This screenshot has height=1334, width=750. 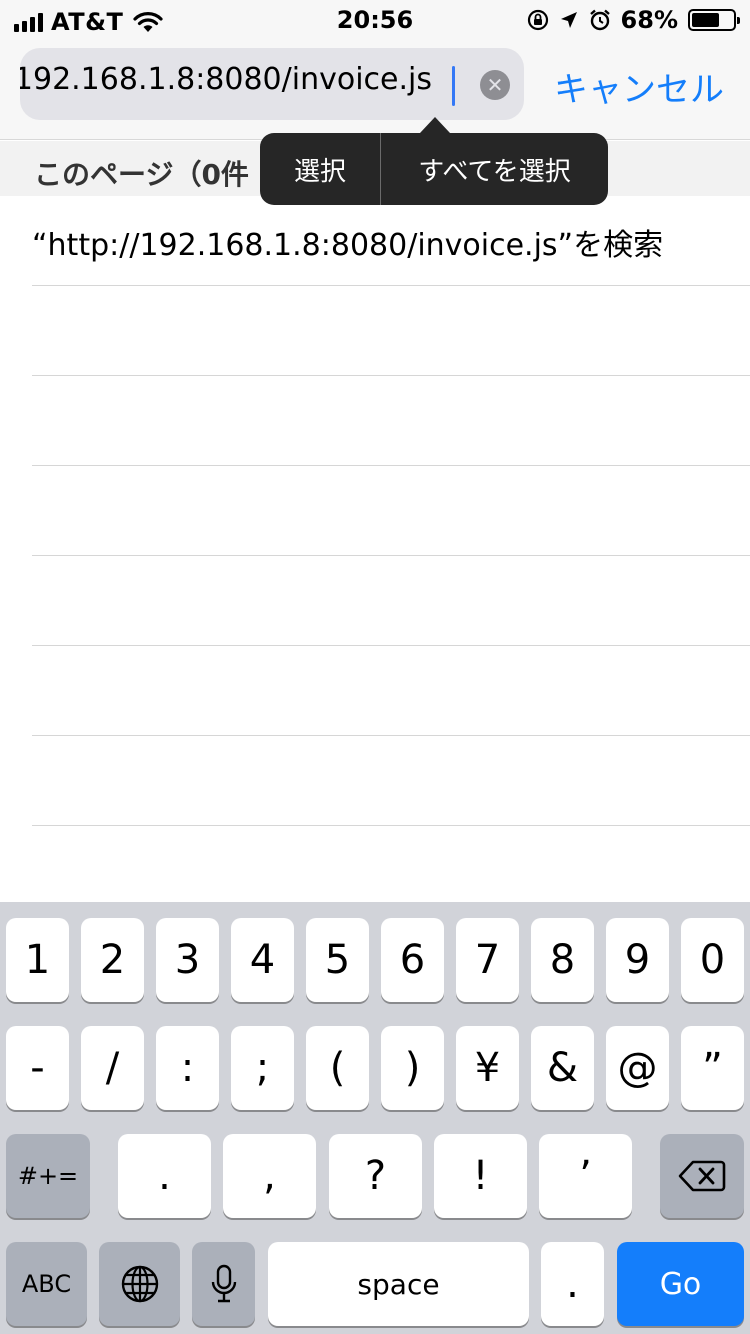 I want to click on url-input-text: http://192.168.1.8:8080/invoice.js, so click(x=226, y=79).